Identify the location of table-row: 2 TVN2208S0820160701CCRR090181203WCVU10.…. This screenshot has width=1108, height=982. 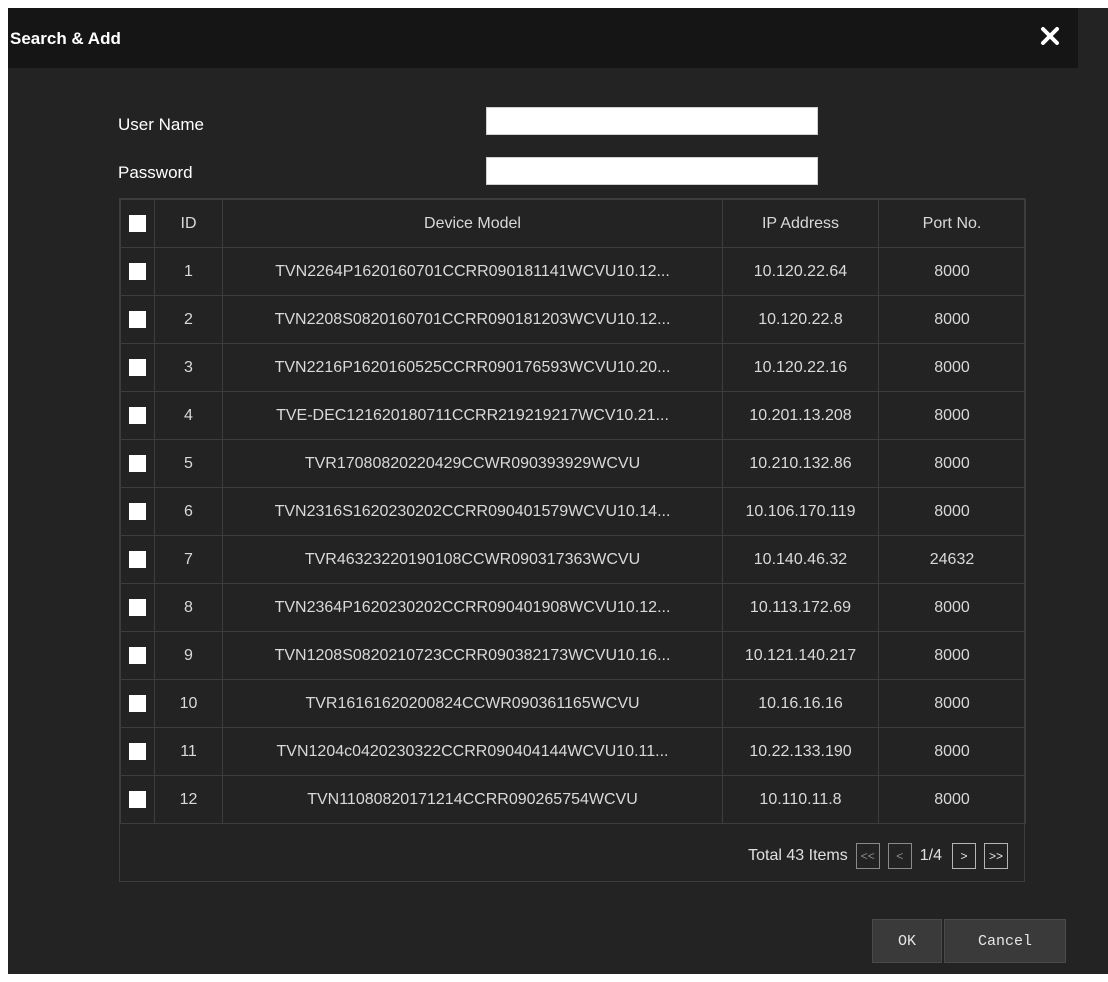
(573, 319).